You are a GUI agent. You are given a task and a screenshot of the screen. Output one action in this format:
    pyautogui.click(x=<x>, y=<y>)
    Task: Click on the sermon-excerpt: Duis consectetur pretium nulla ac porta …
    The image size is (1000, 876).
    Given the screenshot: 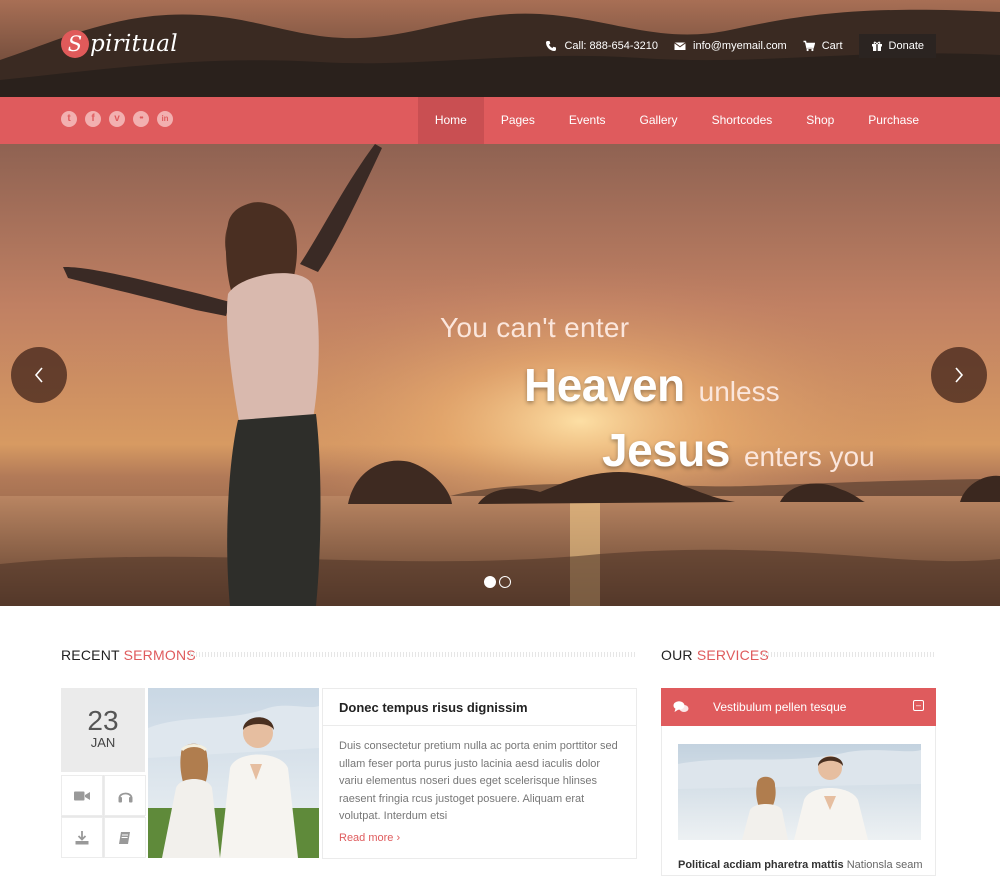 What is the action you would take?
    pyautogui.click(x=478, y=781)
    